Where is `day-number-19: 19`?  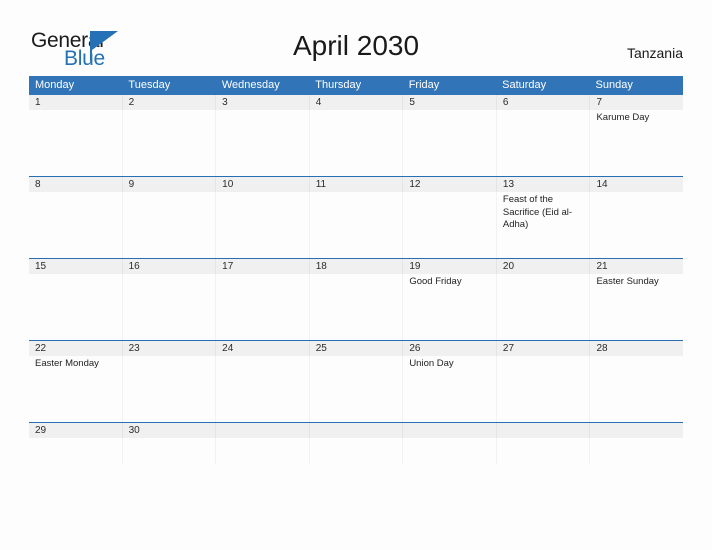 day-number-19: 19 is located at coordinates (449, 266).